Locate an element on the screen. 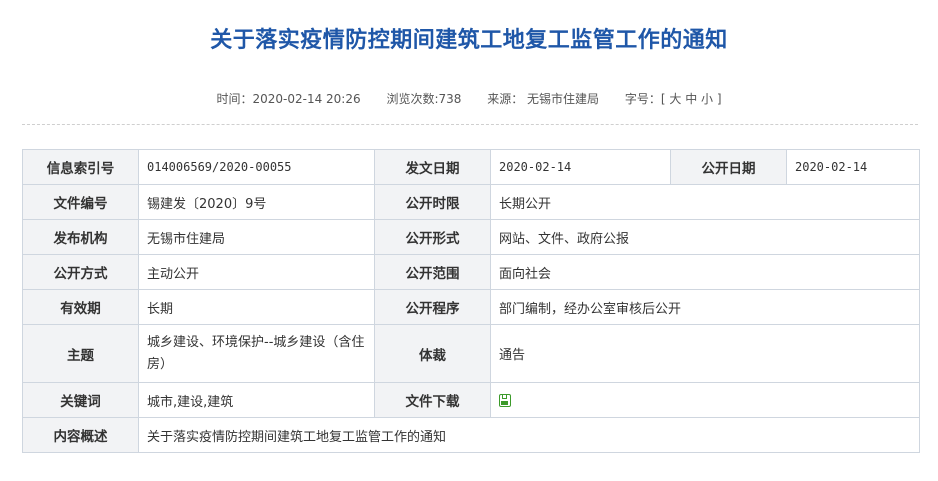 The image size is (938, 481). page-title: 关于落实疫情防控期间建筑工地复工监管工作的通知 is located at coordinates (469, 40).